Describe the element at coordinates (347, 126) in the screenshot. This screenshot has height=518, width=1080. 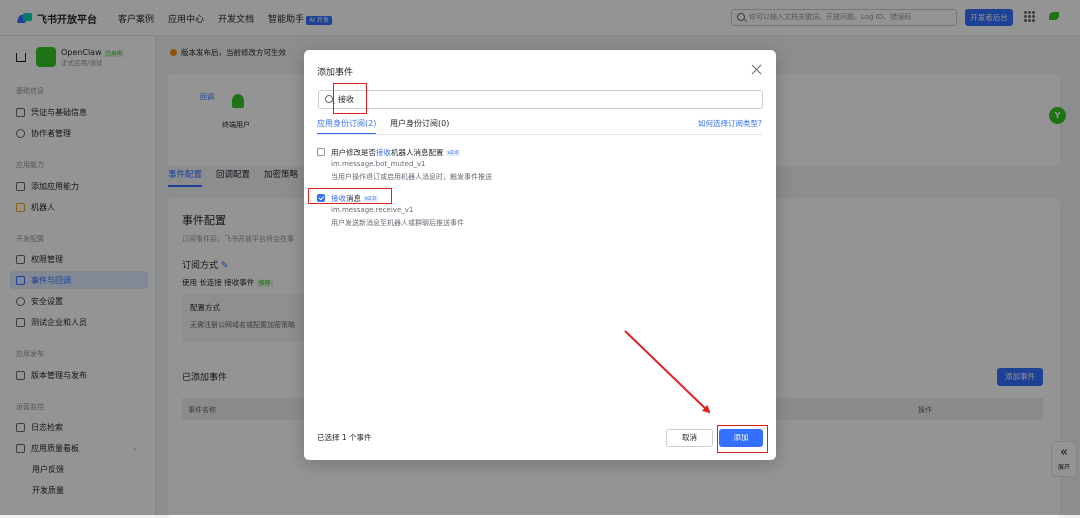
I see `tab-app-identity: 应用身份订阅(2)` at that location.